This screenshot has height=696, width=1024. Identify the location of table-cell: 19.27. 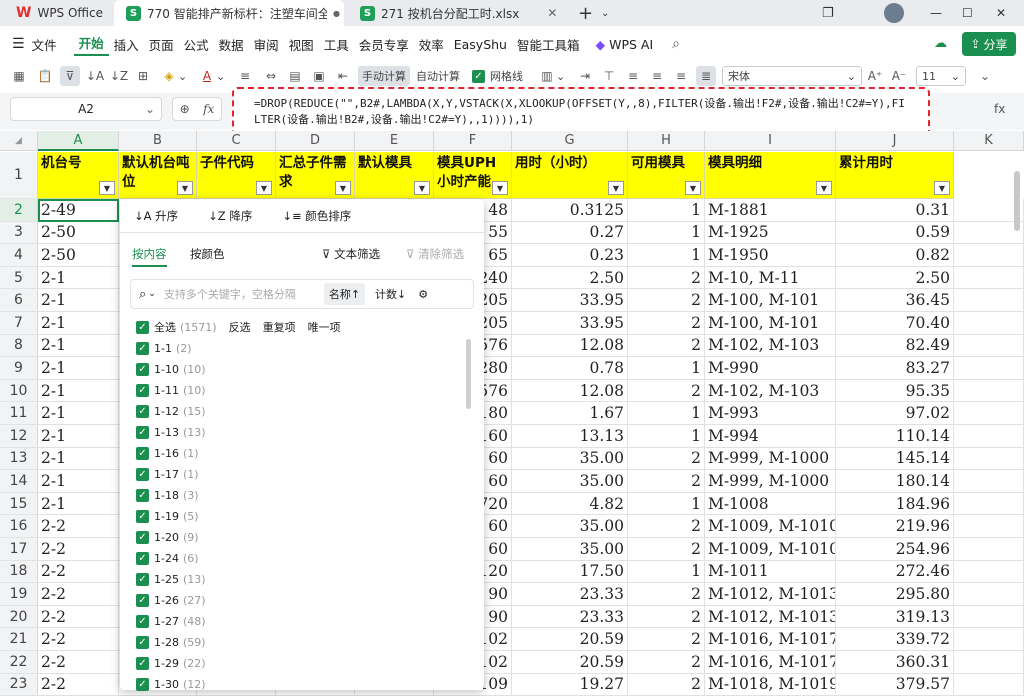
(570, 684).